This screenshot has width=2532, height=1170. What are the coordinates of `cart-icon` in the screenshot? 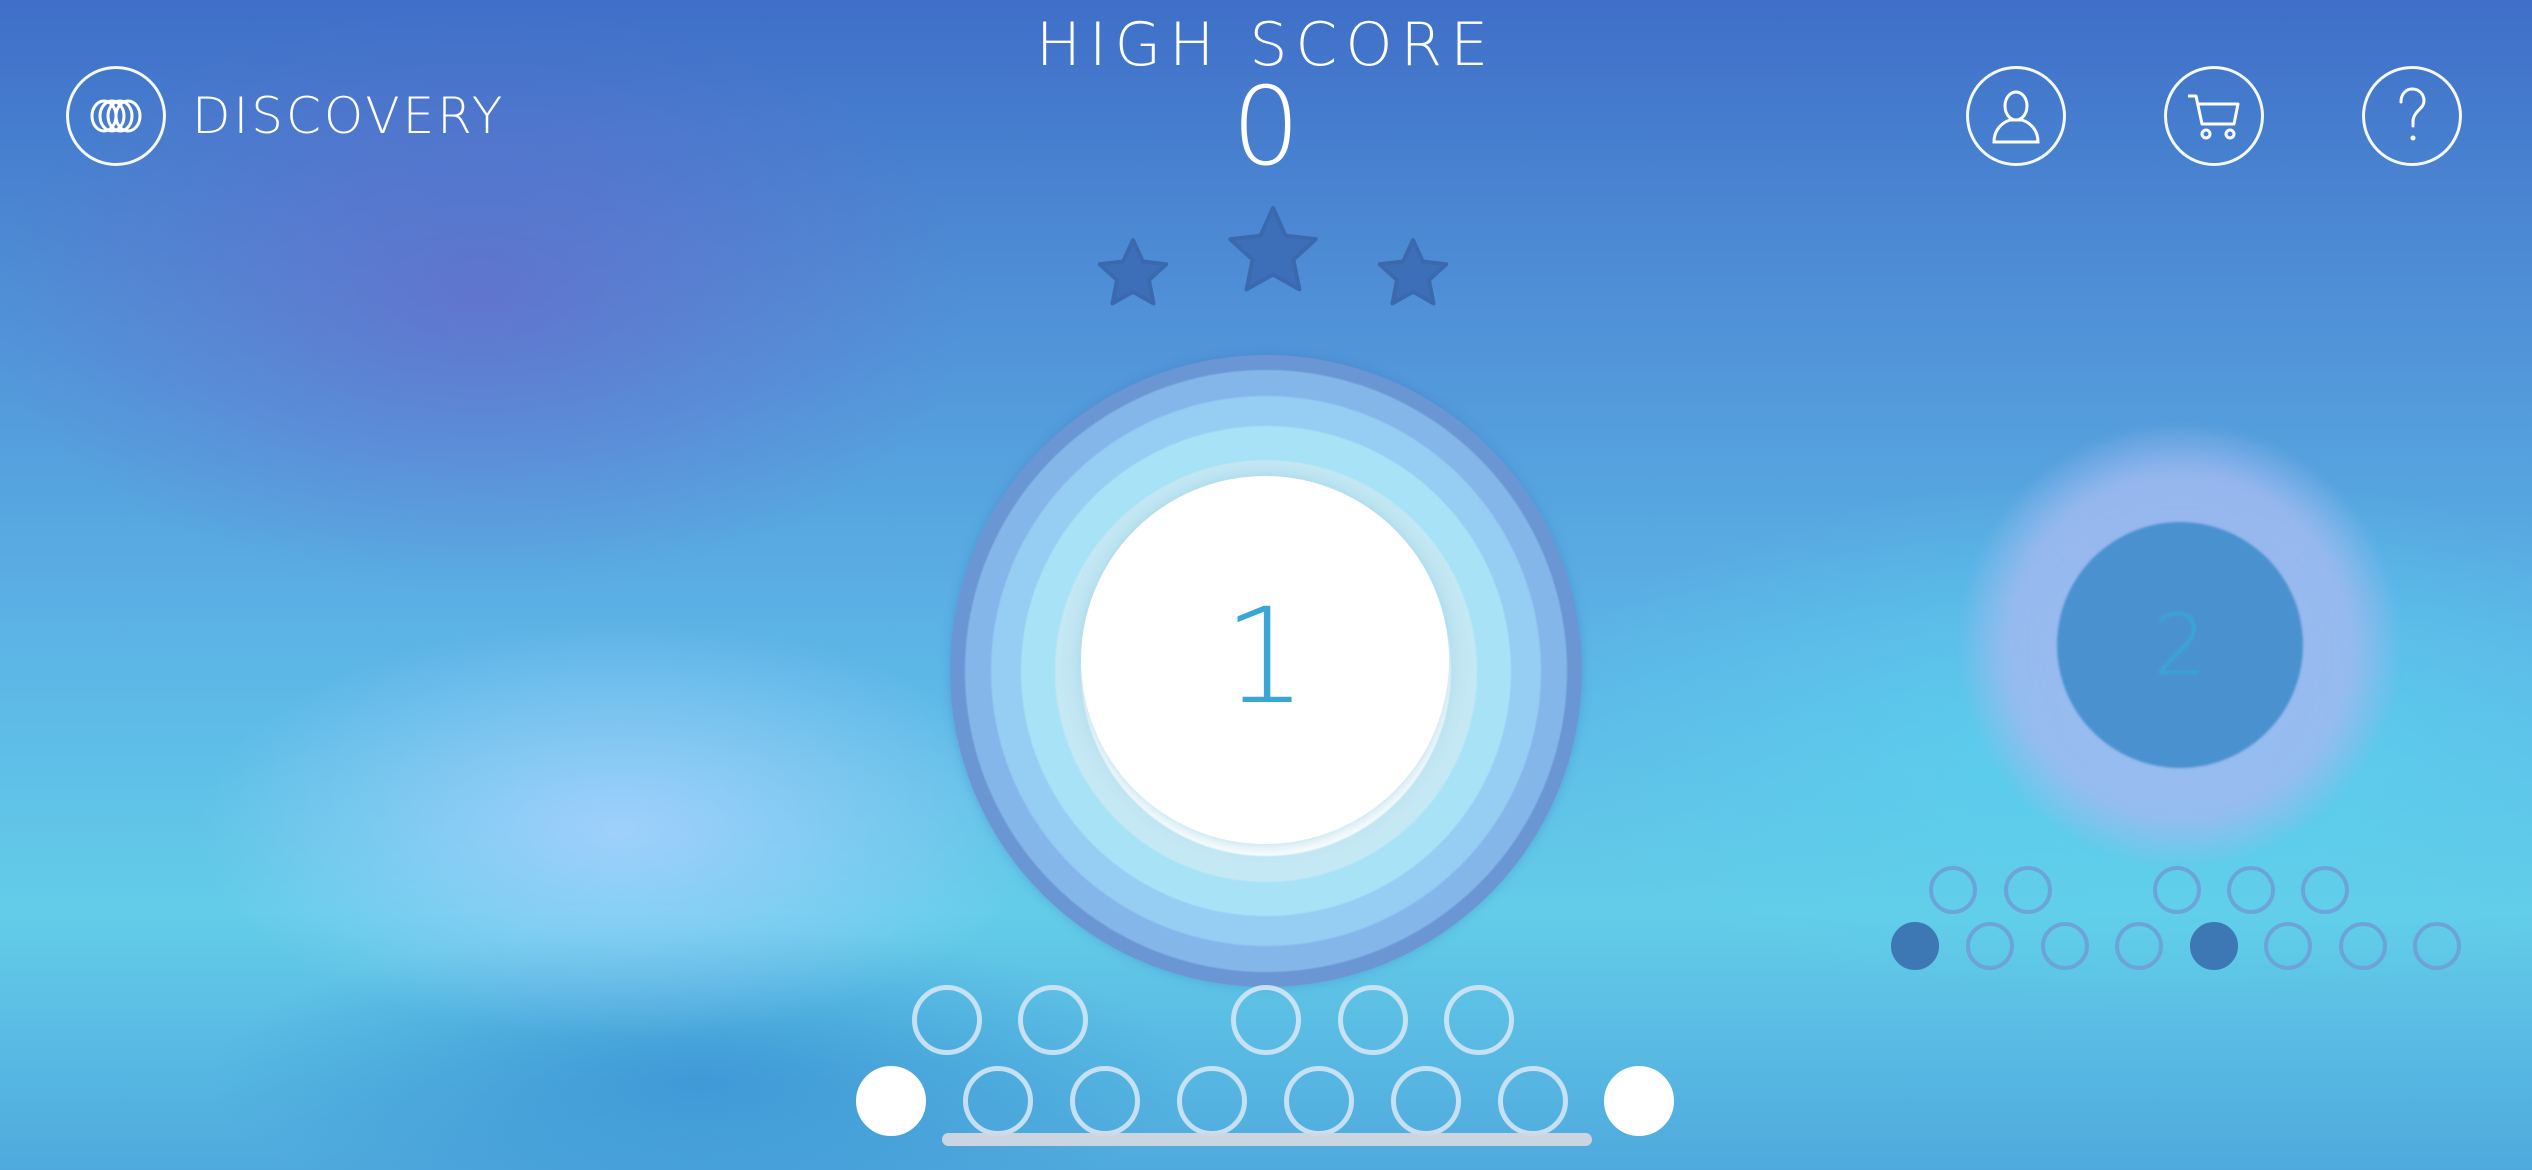 It's located at (2214, 117).